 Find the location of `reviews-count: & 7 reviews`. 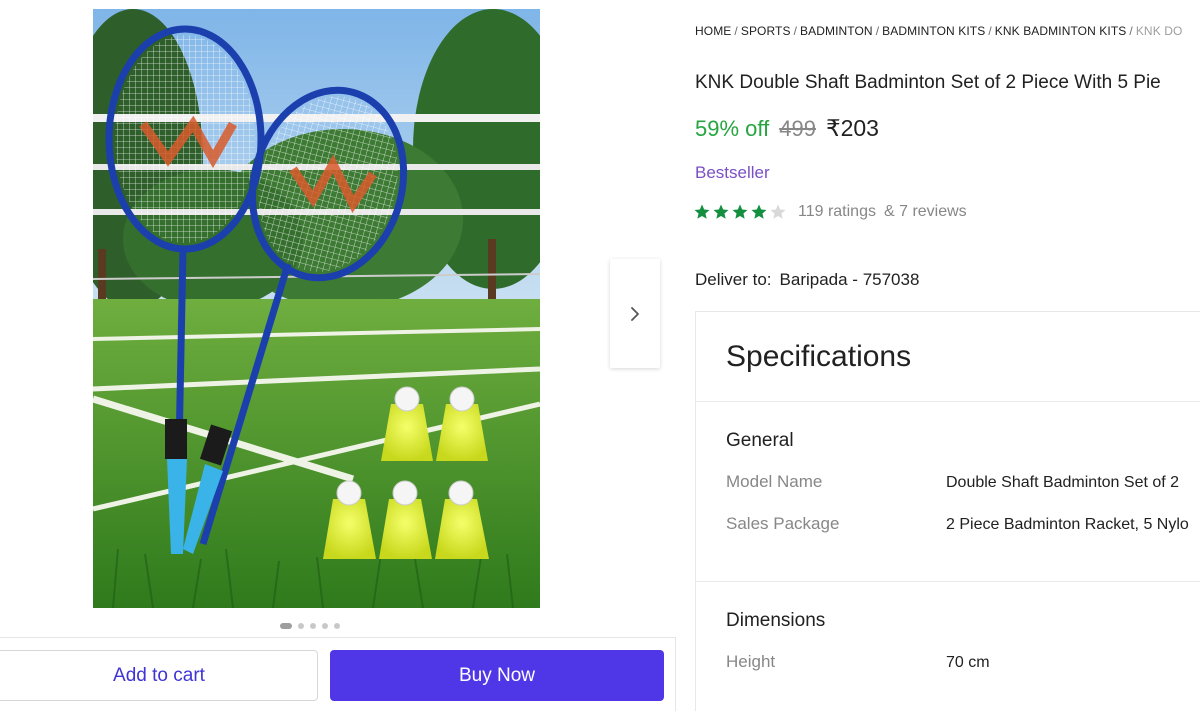

reviews-count: & 7 reviews is located at coordinates (925, 212).